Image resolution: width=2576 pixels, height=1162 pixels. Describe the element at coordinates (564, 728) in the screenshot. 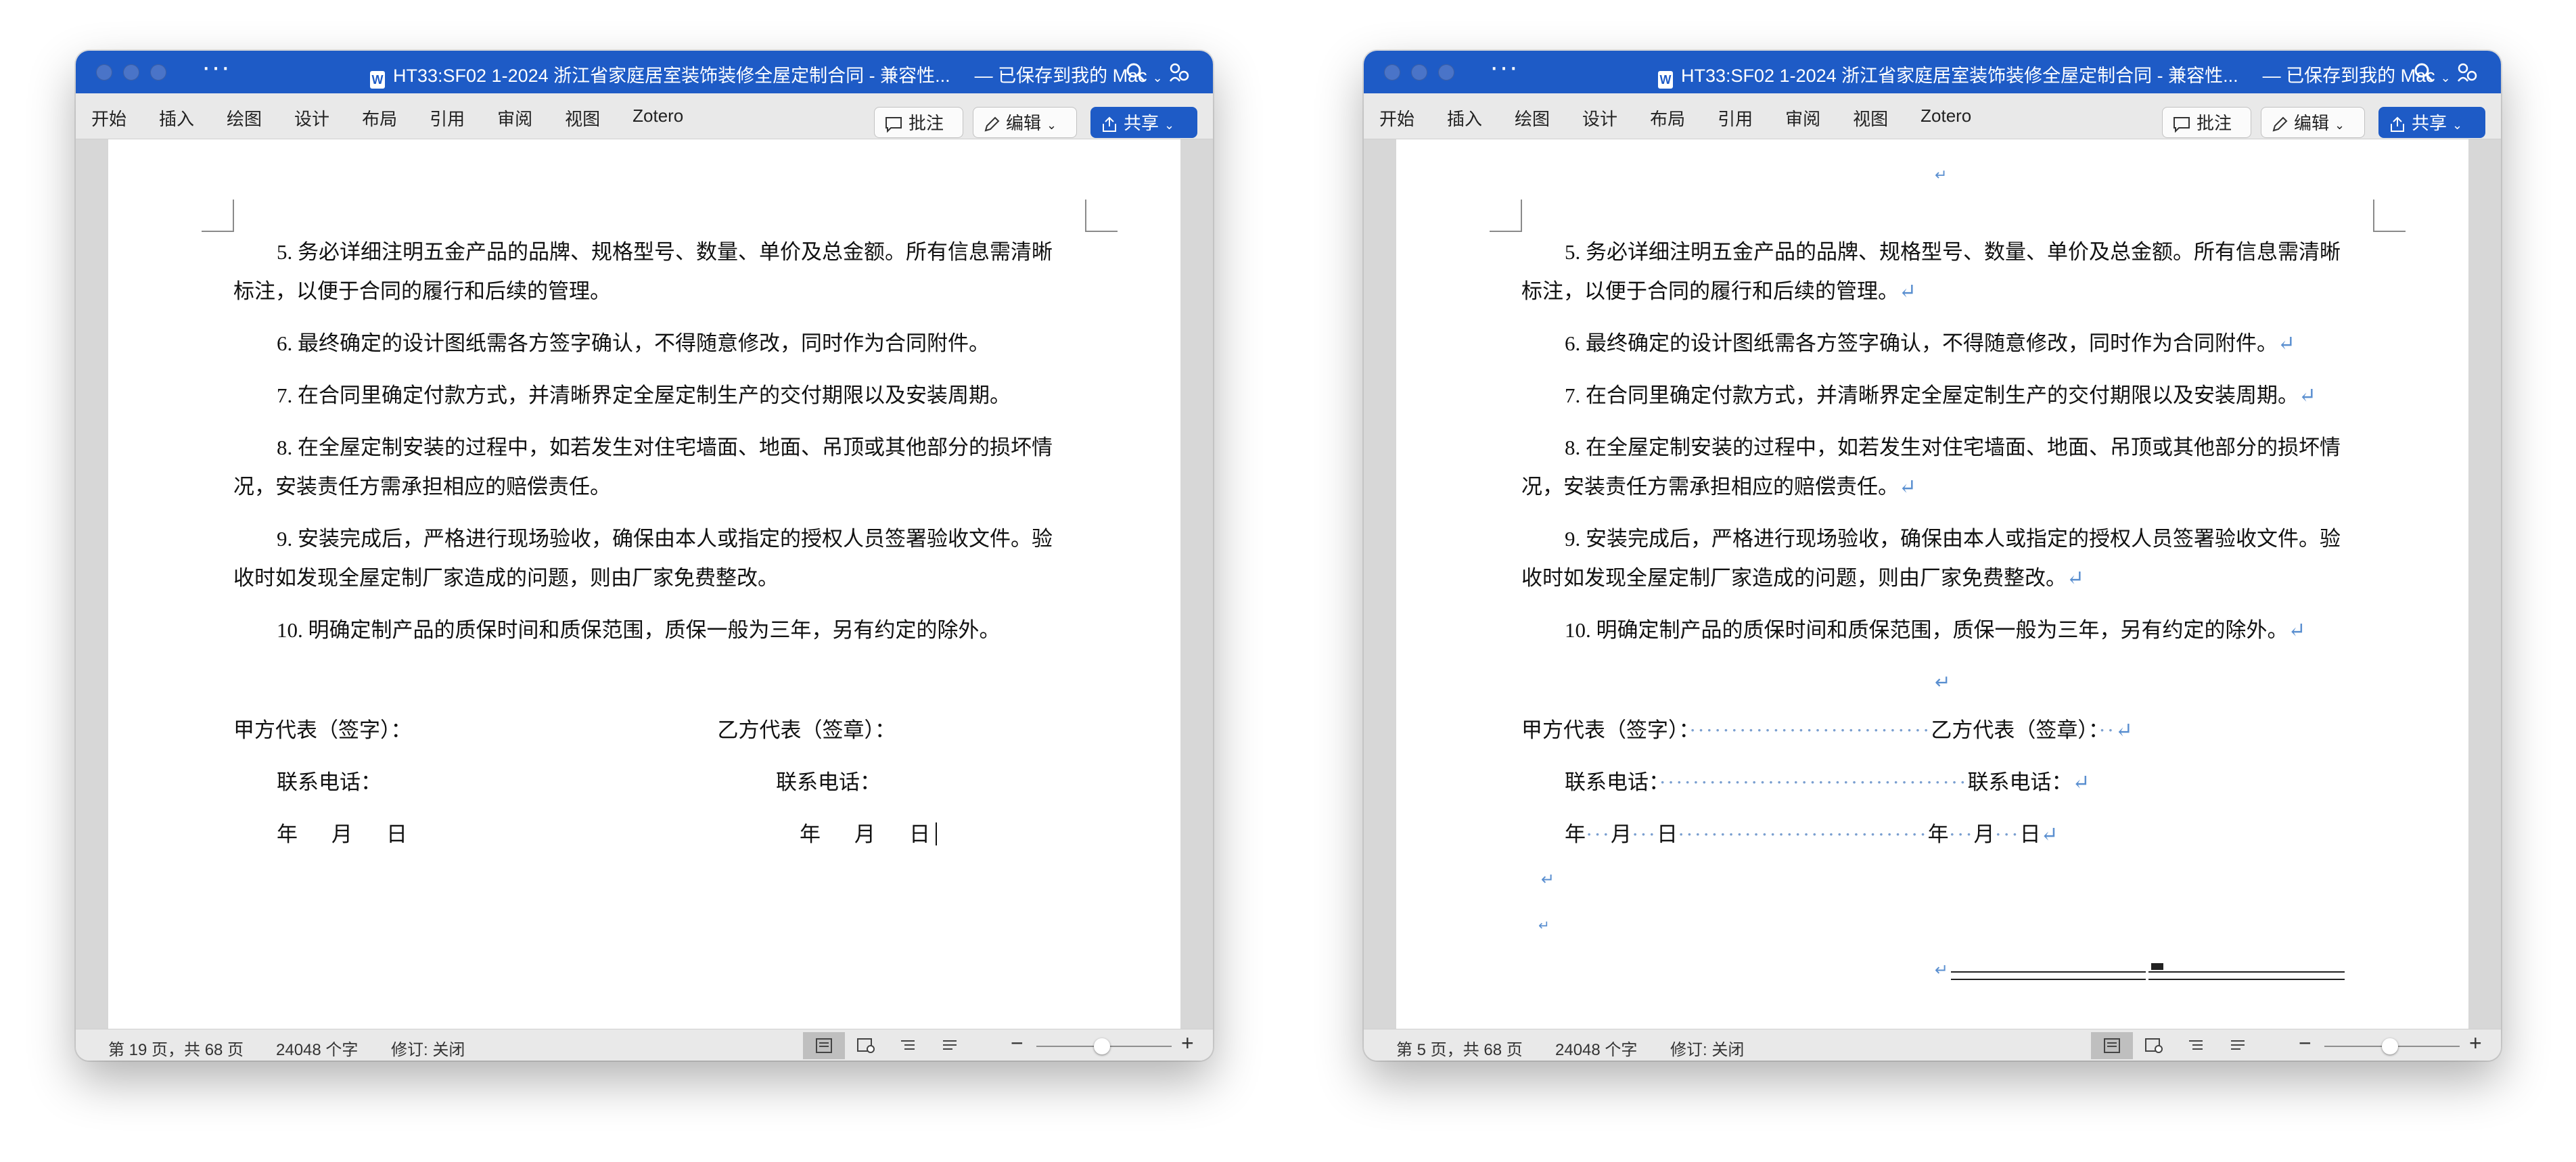

I see `signature-row-representative: 甲方代表（签字）： 乙方代表（签章）：` at that location.